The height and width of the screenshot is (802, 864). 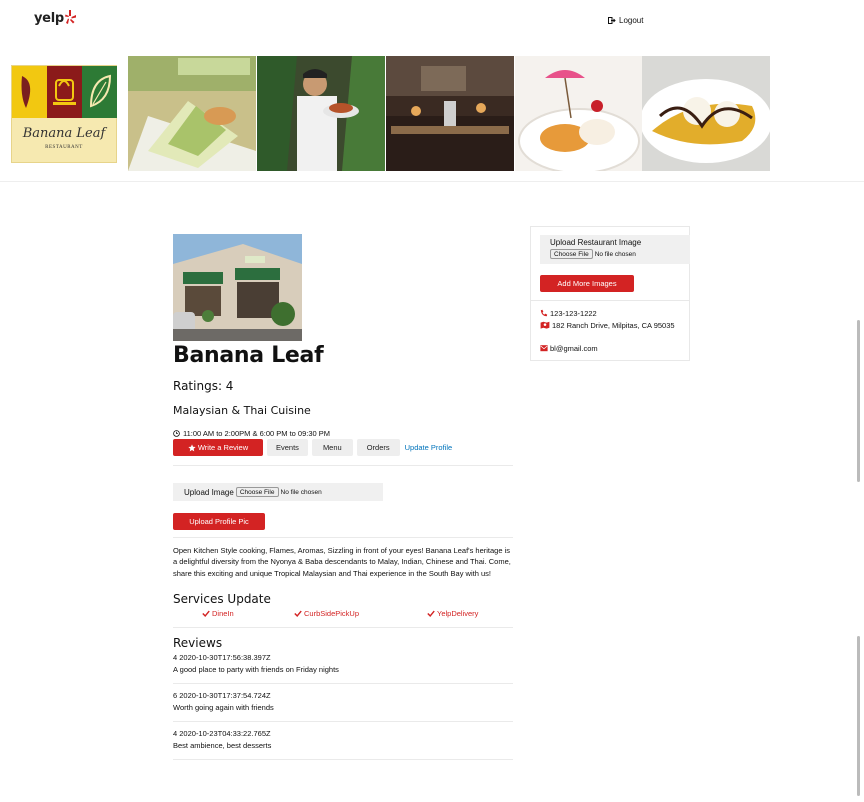 What do you see at coordinates (222, 599) in the screenshot?
I see `services-title: Services Update` at bounding box center [222, 599].